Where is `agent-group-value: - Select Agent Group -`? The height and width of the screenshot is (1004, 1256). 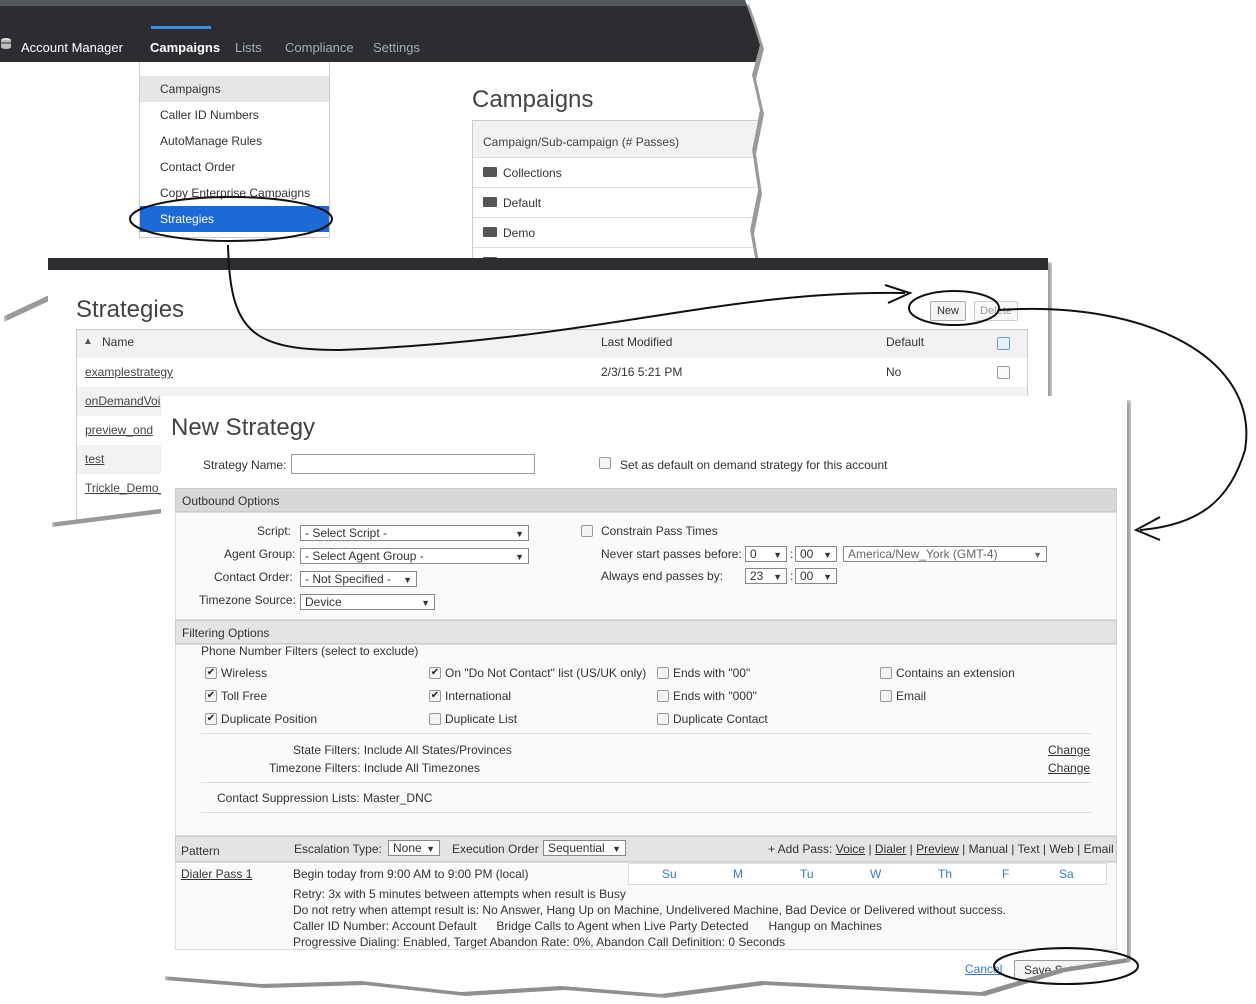
agent-group-value: - Select Agent Group - is located at coordinates (364, 556).